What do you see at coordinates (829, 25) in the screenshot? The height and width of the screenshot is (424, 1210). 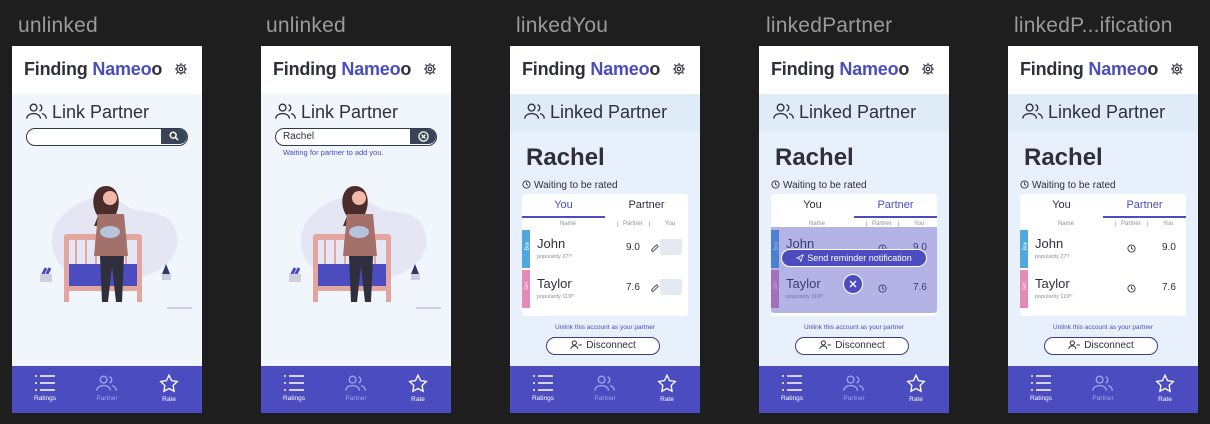 I see `frame-label: linkedPartner` at bounding box center [829, 25].